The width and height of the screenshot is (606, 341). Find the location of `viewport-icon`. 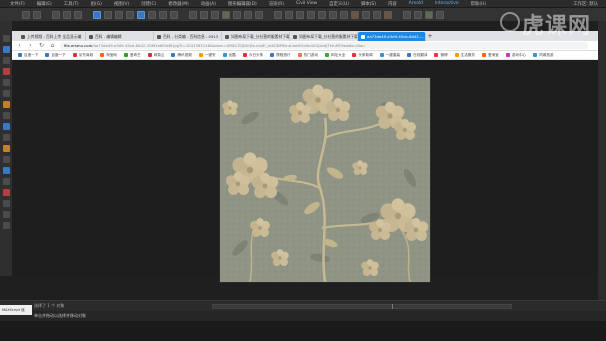

viewport-icon is located at coordinates (407, 14).